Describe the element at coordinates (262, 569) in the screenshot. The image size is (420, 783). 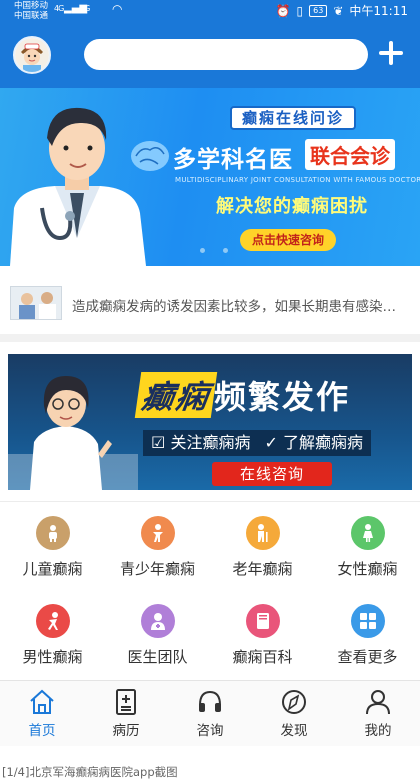
I see `category-label: 老年癫痫` at that location.